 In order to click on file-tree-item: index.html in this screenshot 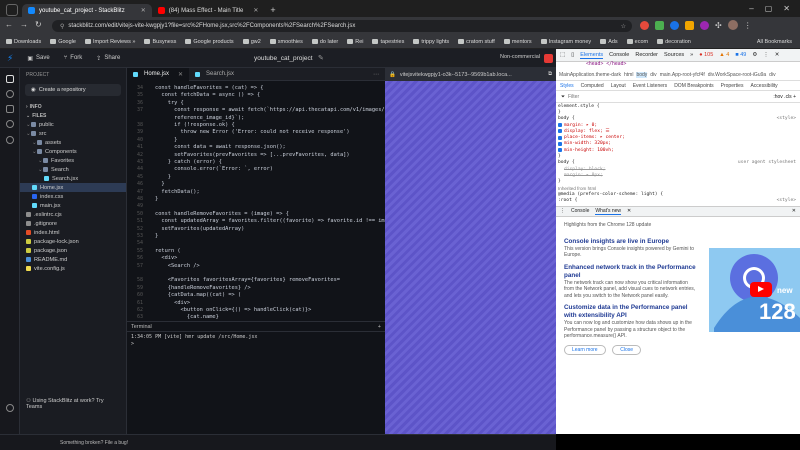, I will do `click(73, 232)`.